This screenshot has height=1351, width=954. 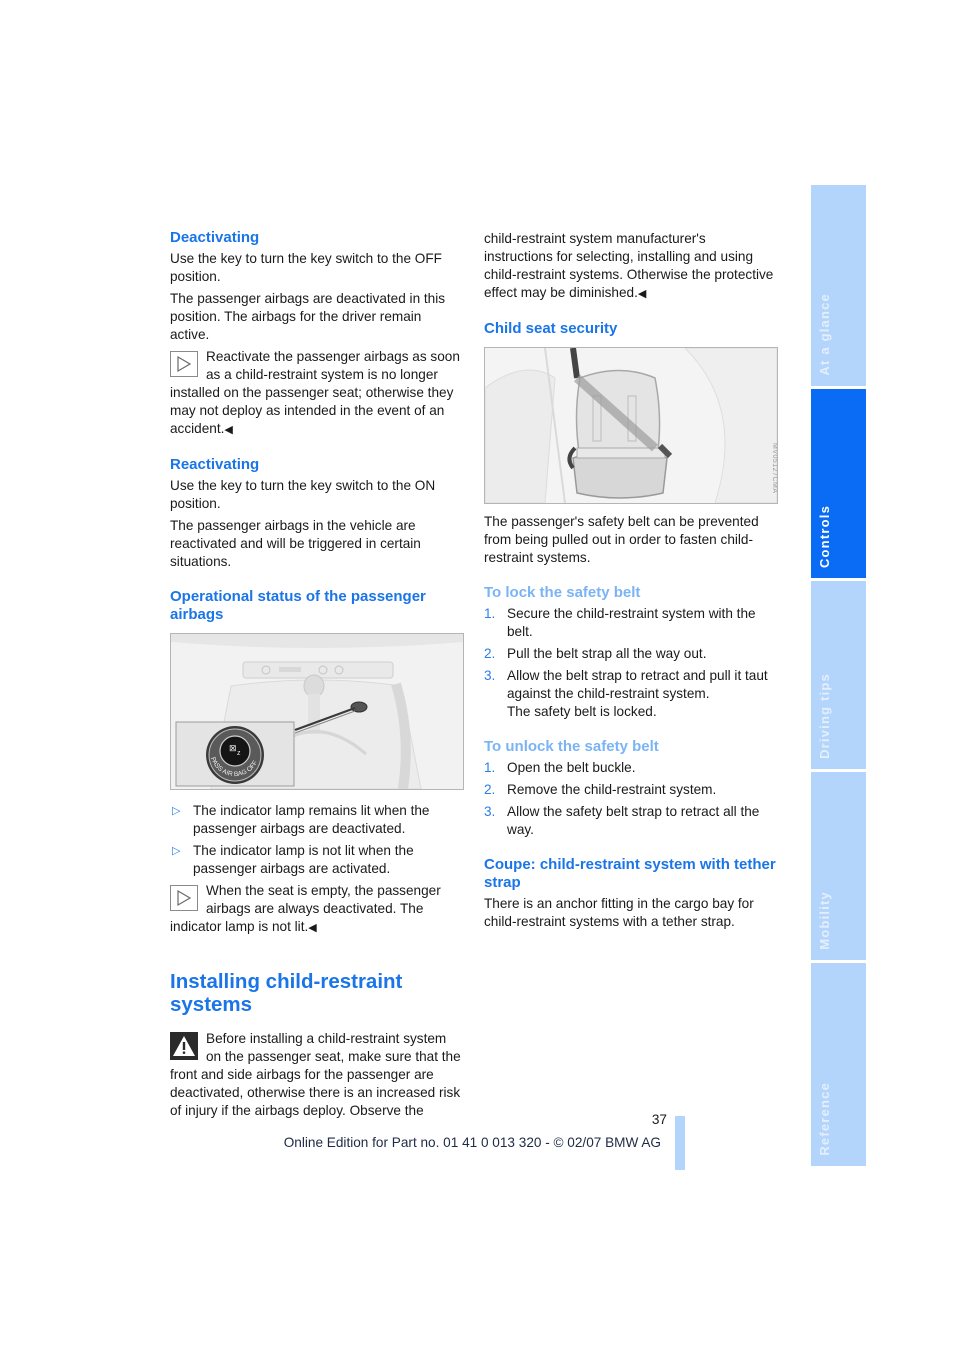 What do you see at coordinates (551, 328) in the screenshot?
I see `heading-child-seat-security: Child seat security` at bounding box center [551, 328].